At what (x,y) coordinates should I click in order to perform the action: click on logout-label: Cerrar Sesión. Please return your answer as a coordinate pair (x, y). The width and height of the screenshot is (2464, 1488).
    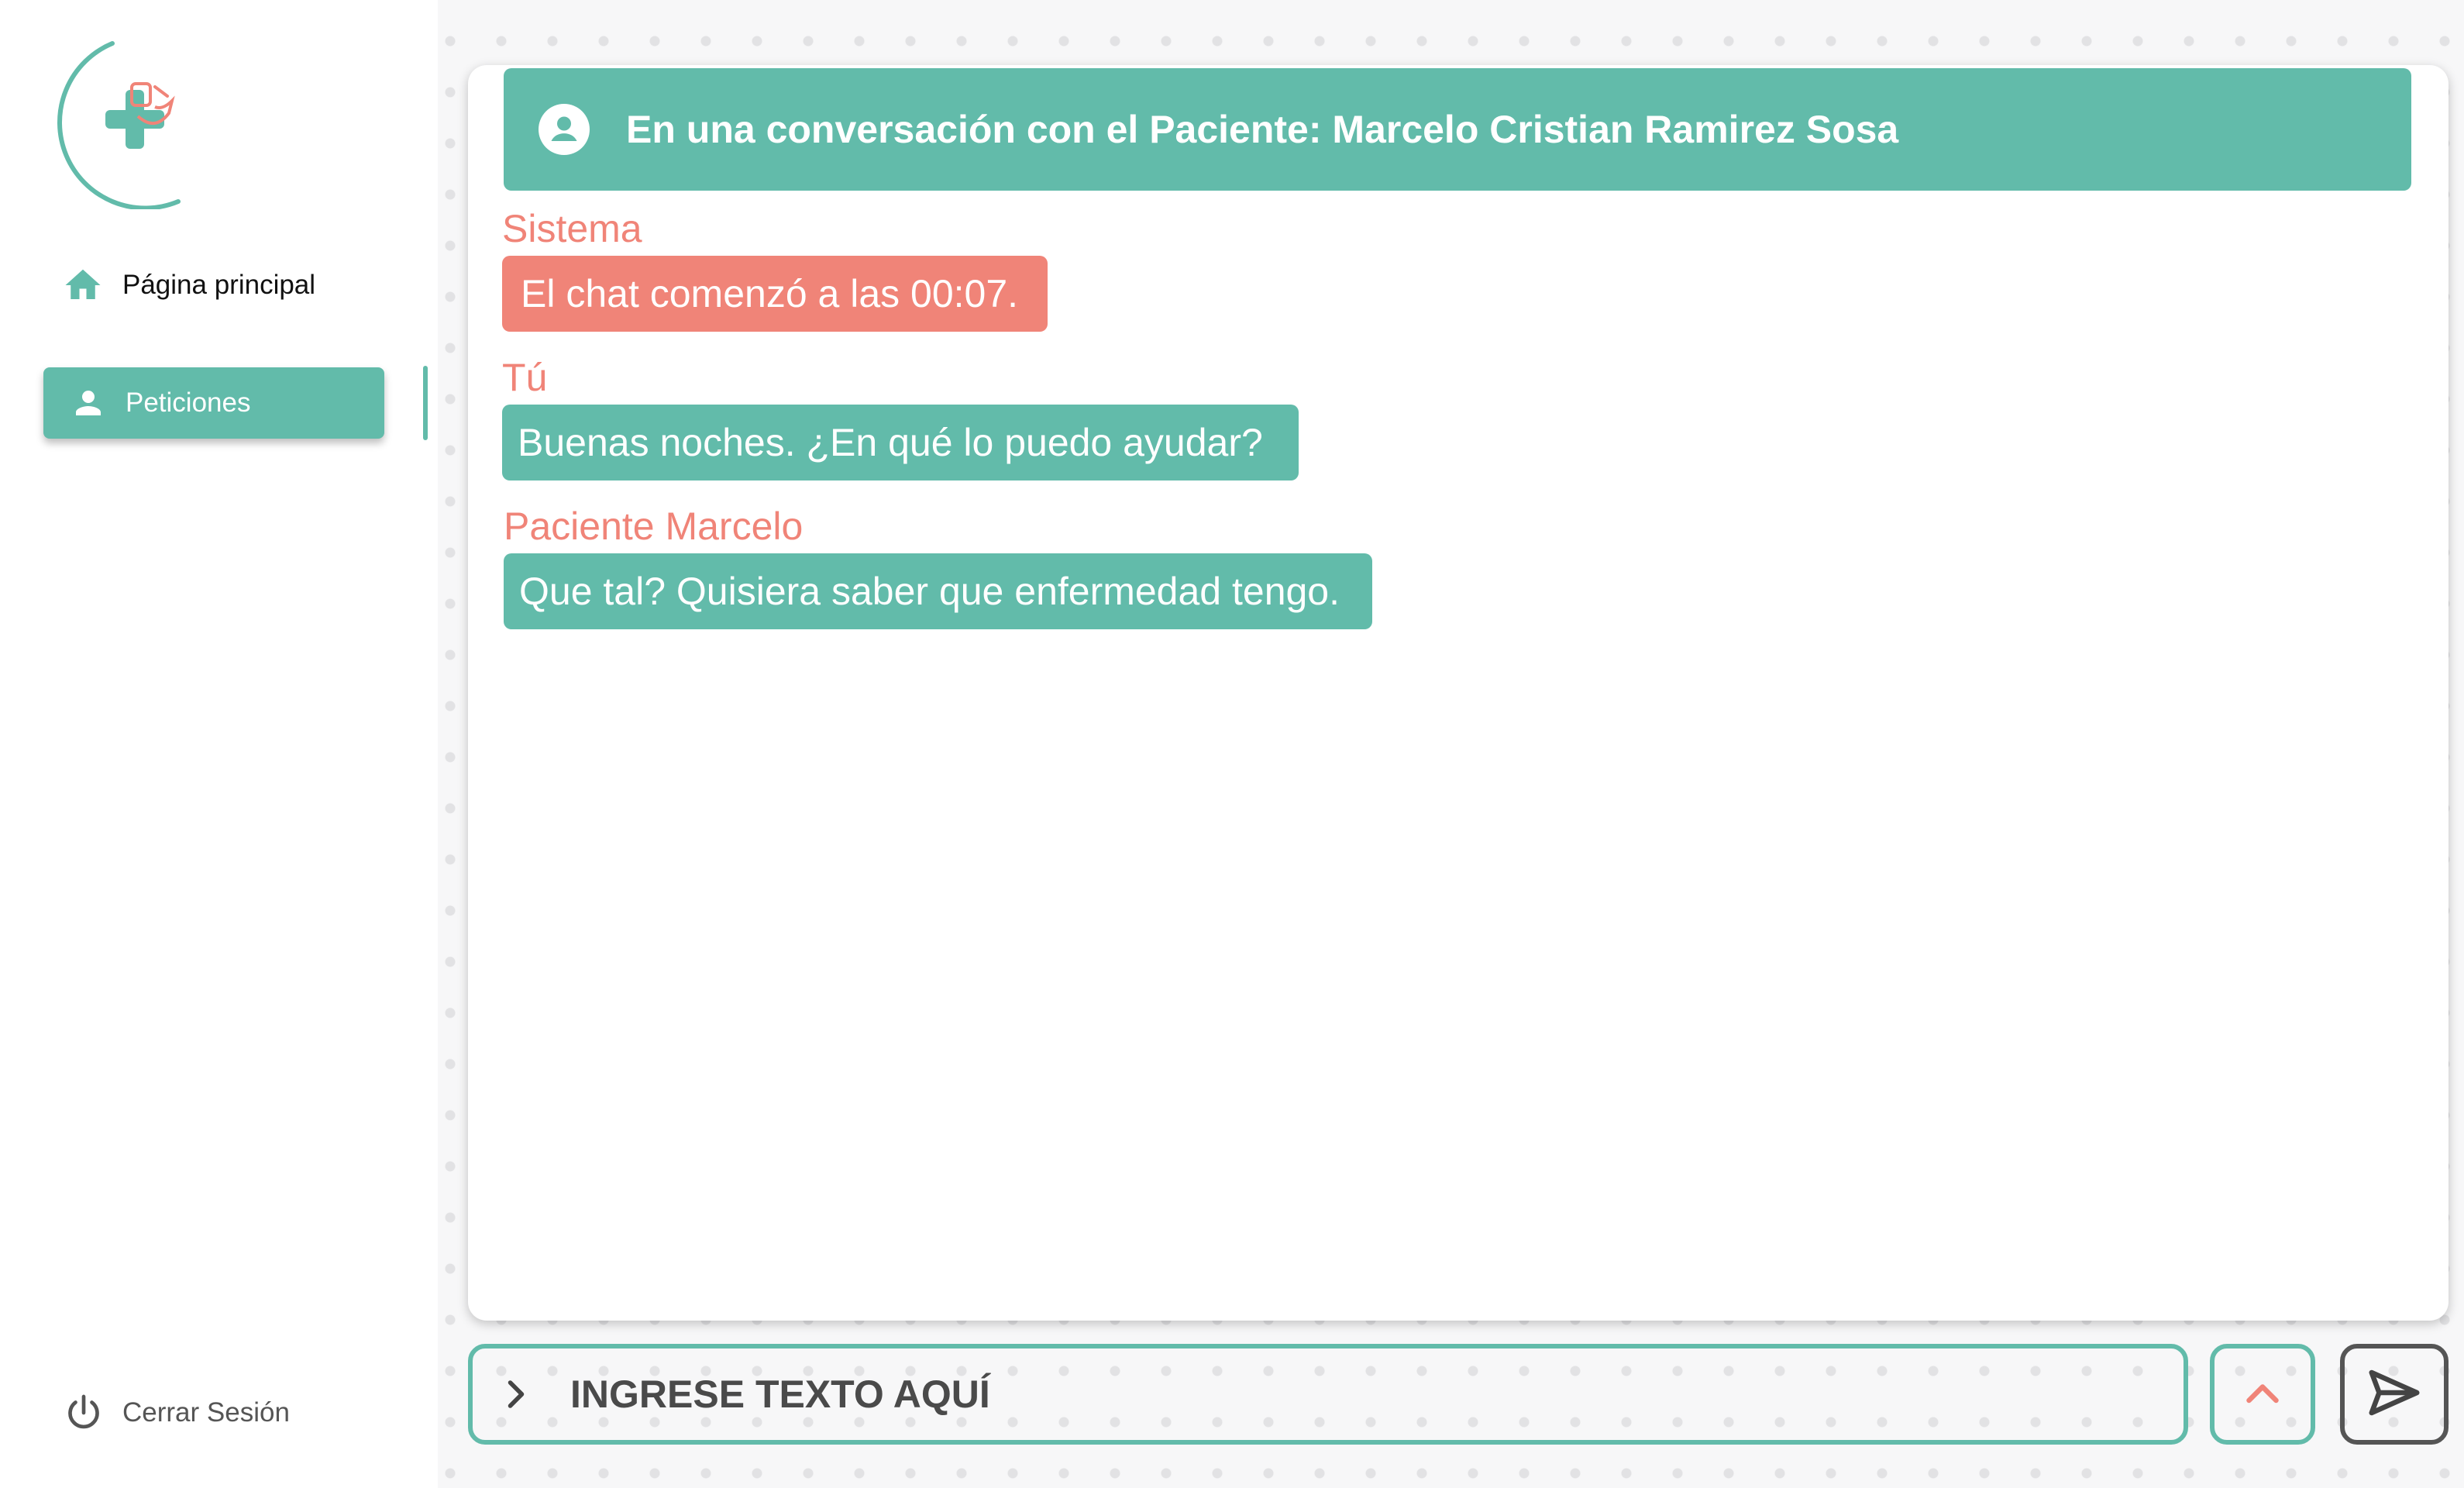
    Looking at the image, I should click on (206, 1412).